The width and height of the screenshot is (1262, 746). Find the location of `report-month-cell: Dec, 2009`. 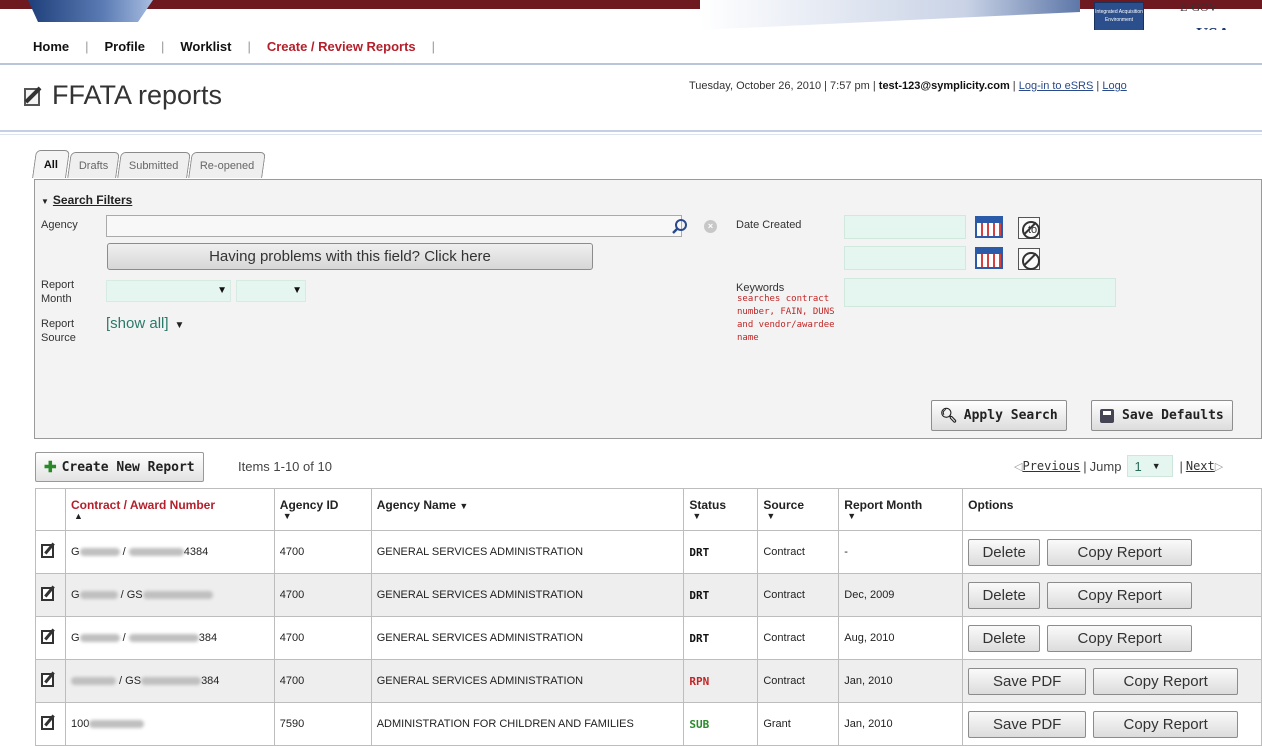

report-month-cell: Dec, 2009 is located at coordinates (901, 595).